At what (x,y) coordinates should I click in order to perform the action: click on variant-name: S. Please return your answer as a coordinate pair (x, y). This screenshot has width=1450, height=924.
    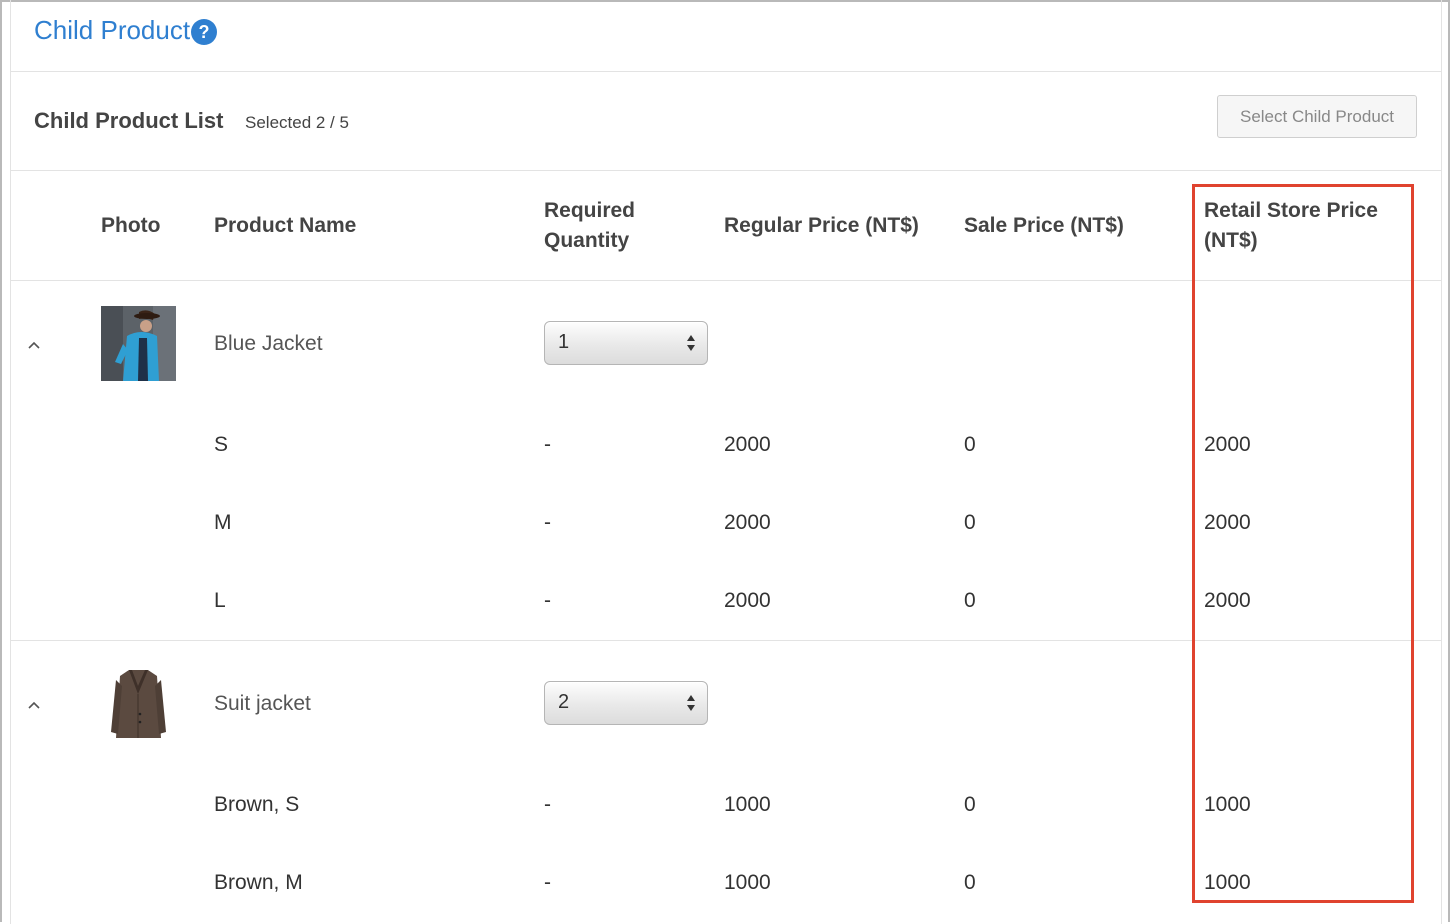
    Looking at the image, I should click on (221, 444).